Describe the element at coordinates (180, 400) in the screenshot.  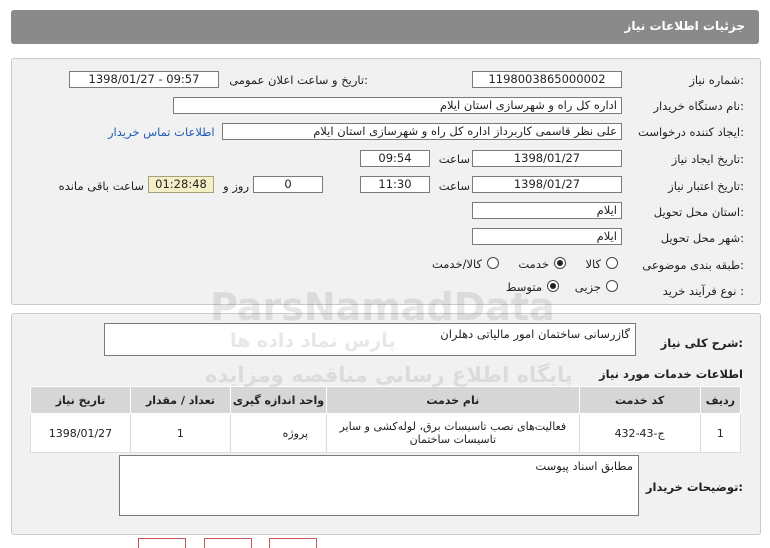
I see `column-header-quantity: تعداد / مقدار` at that location.